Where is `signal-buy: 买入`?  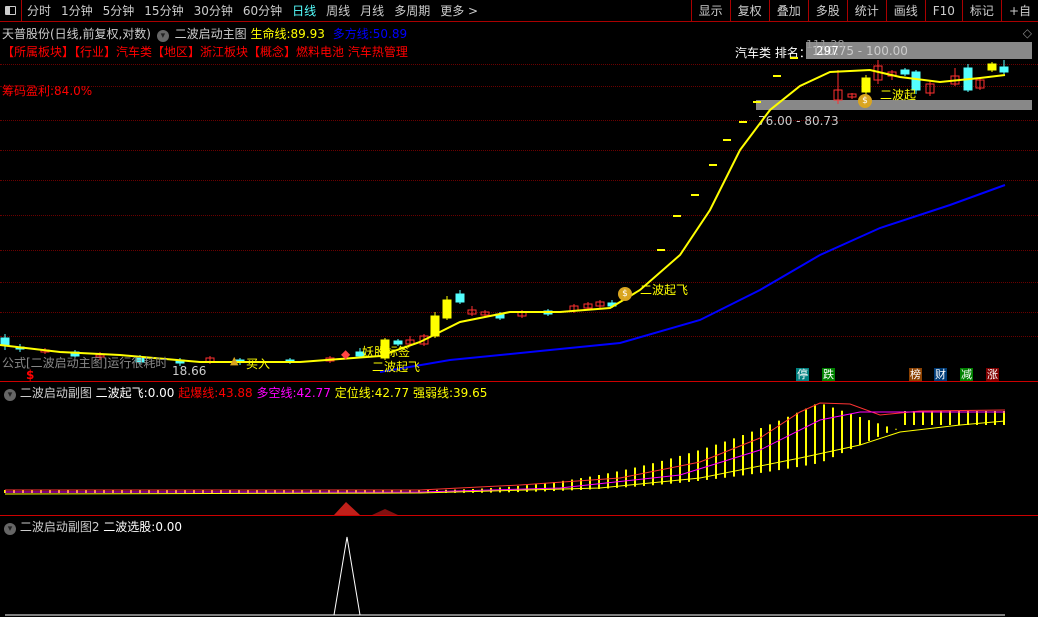 signal-buy: 买入 is located at coordinates (258, 364).